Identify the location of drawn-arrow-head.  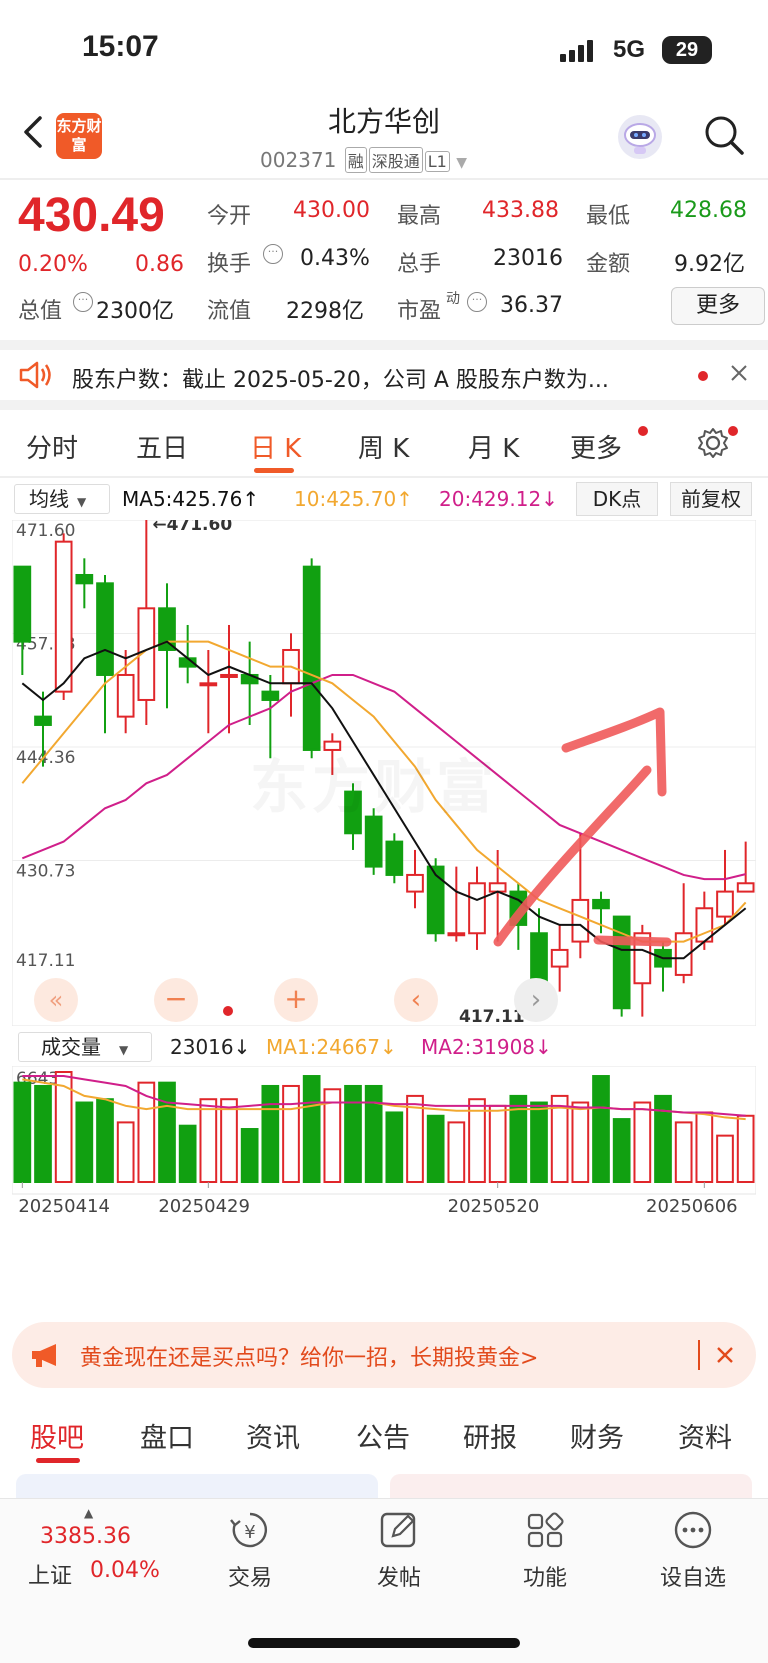
(614, 752).